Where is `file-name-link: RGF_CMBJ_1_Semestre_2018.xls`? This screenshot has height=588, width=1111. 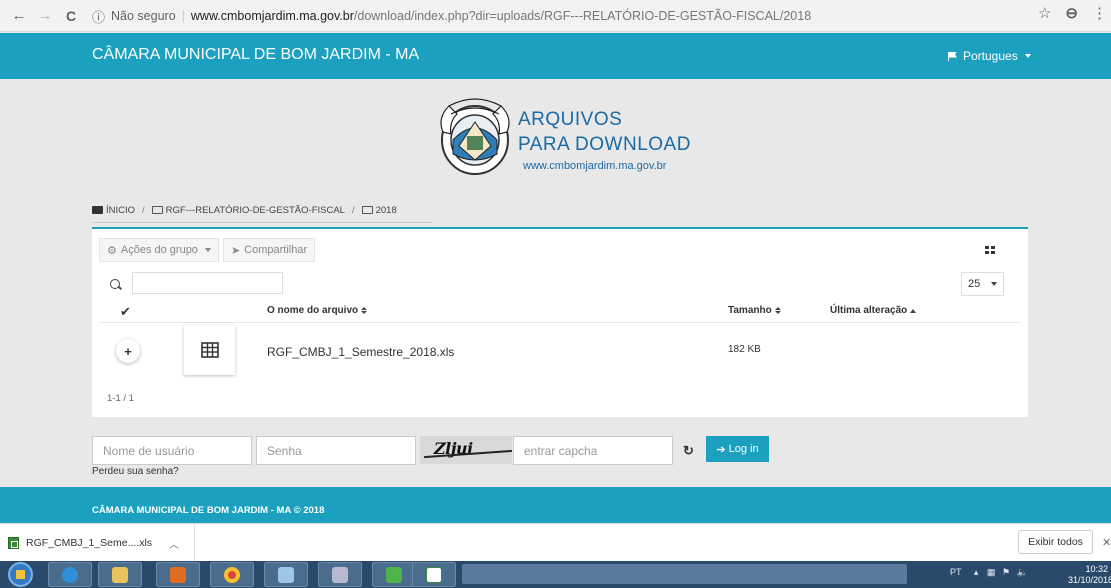
file-name-link: RGF_CMBJ_1_Semestre_2018.xls is located at coordinates (360, 352).